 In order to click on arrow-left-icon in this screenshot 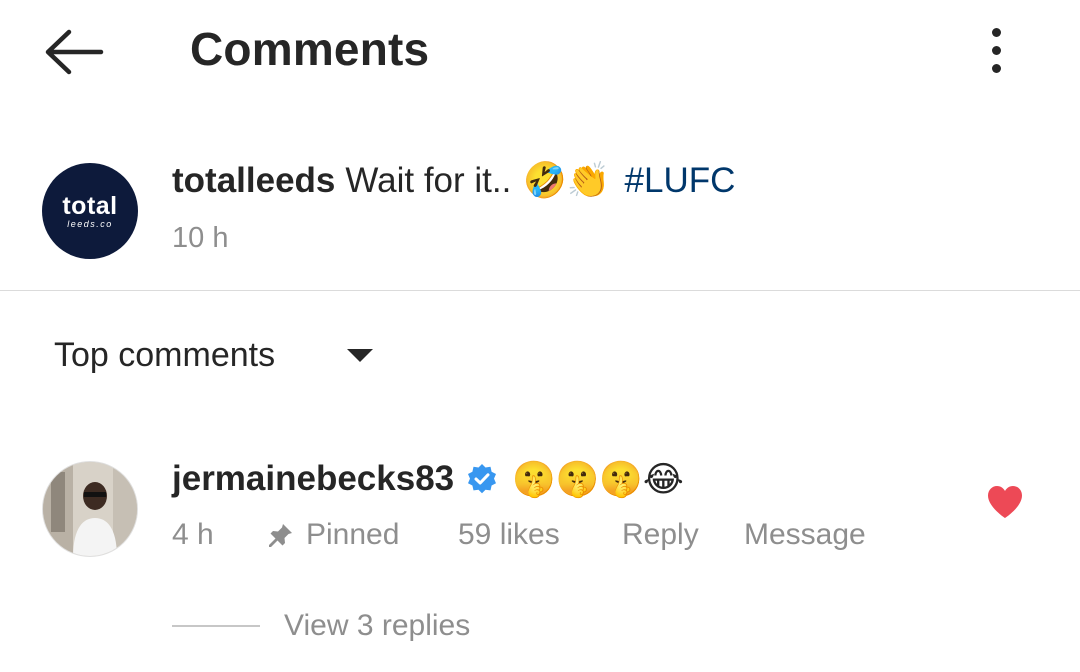, I will do `click(74, 52)`.